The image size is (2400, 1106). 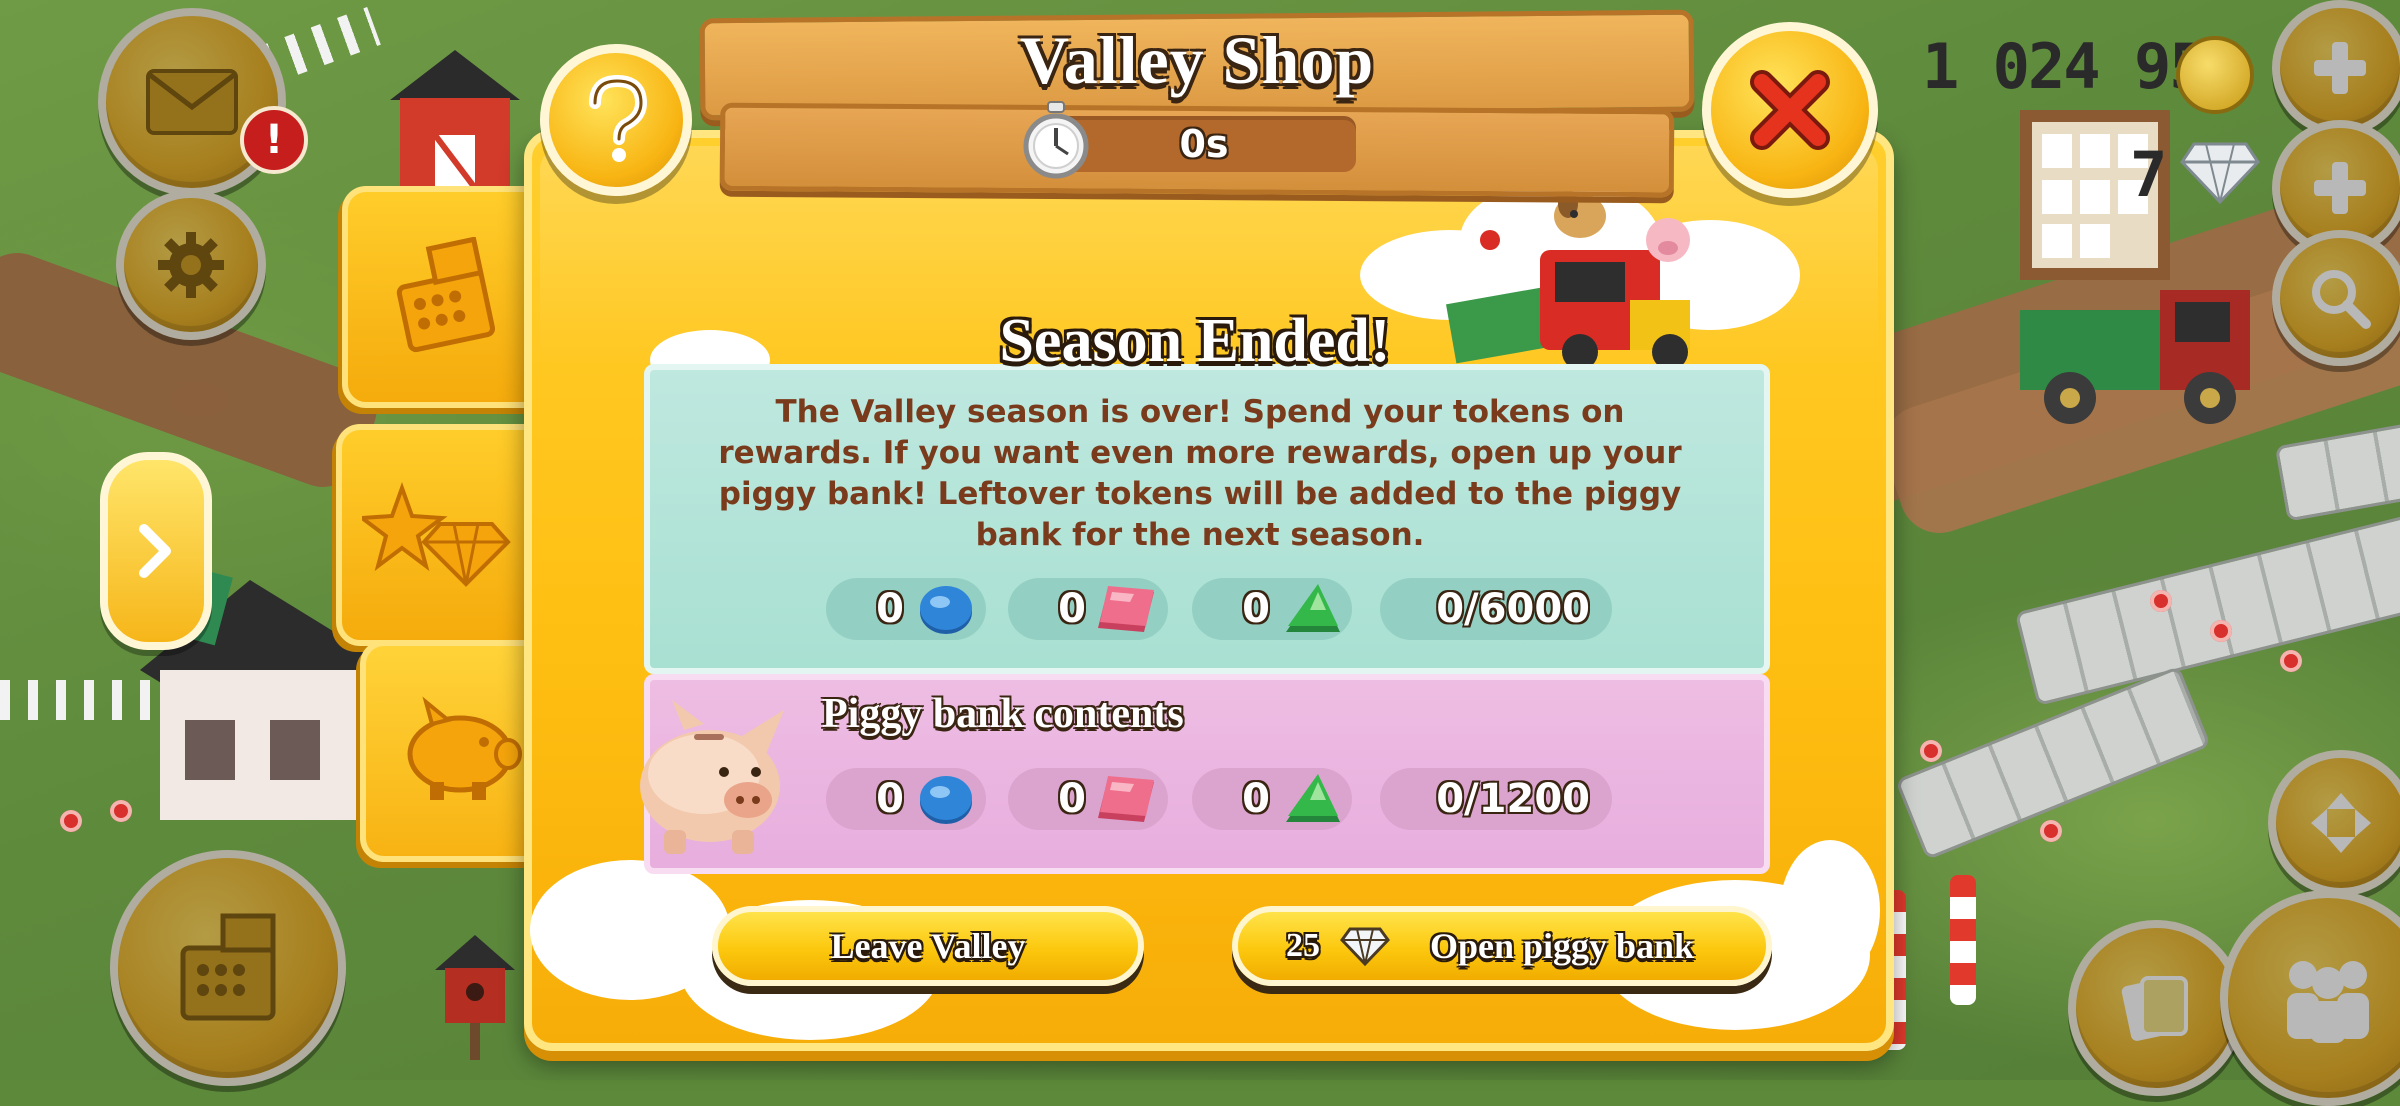 I want to click on search-button, so click(x=2336, y=298).